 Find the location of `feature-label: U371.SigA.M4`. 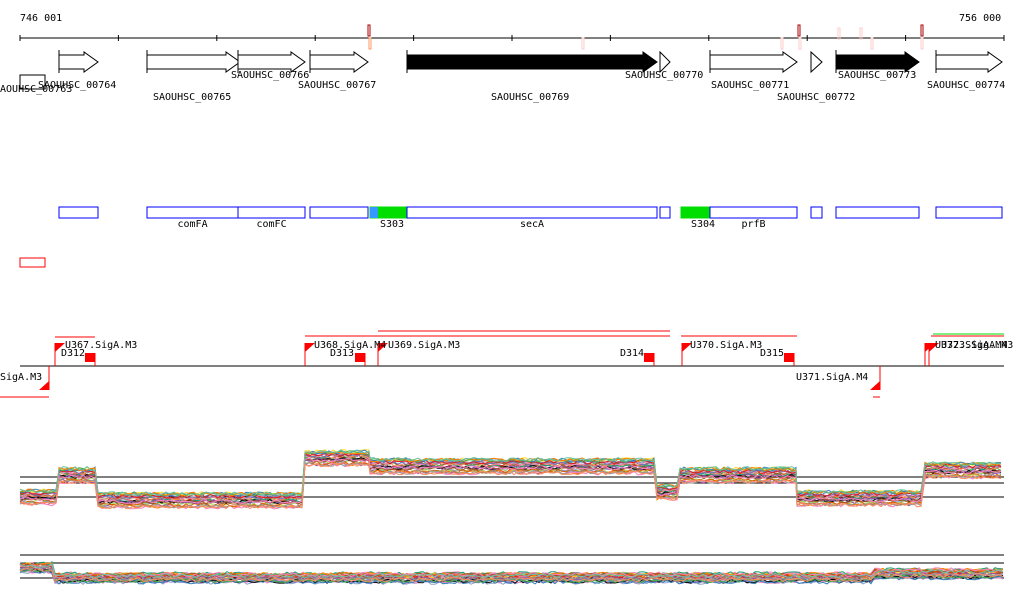

feature-label: U371.SigA.M4 is located at coordinates (832, 377).